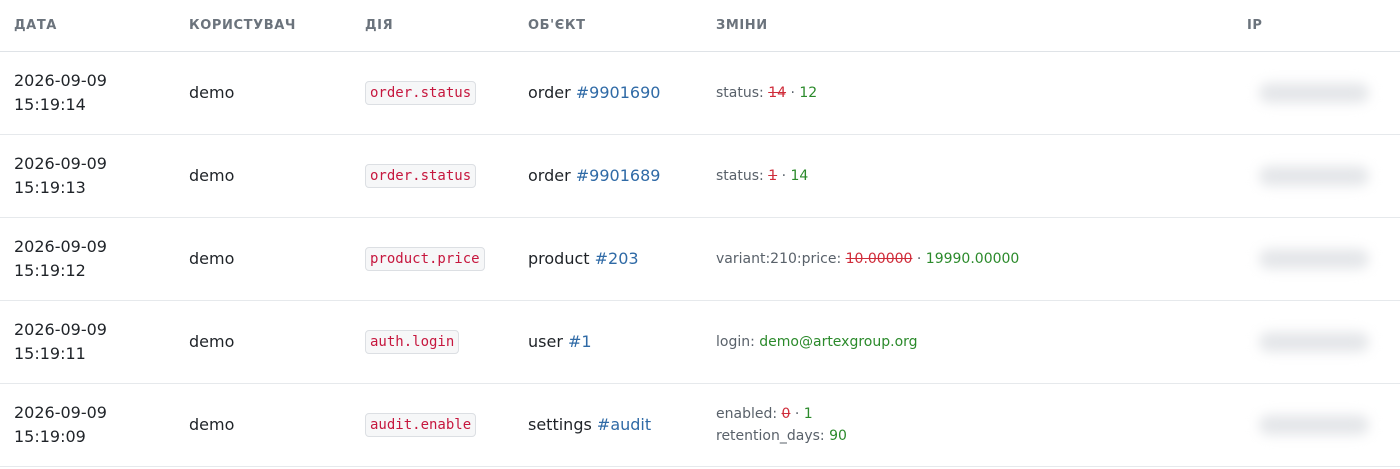 This screenshot has width=1400, height=469. What do you see at coordinates (1323, 26) in the screenshot?
I see `column-header-ip: IP` at bounding box center [1323, 26].